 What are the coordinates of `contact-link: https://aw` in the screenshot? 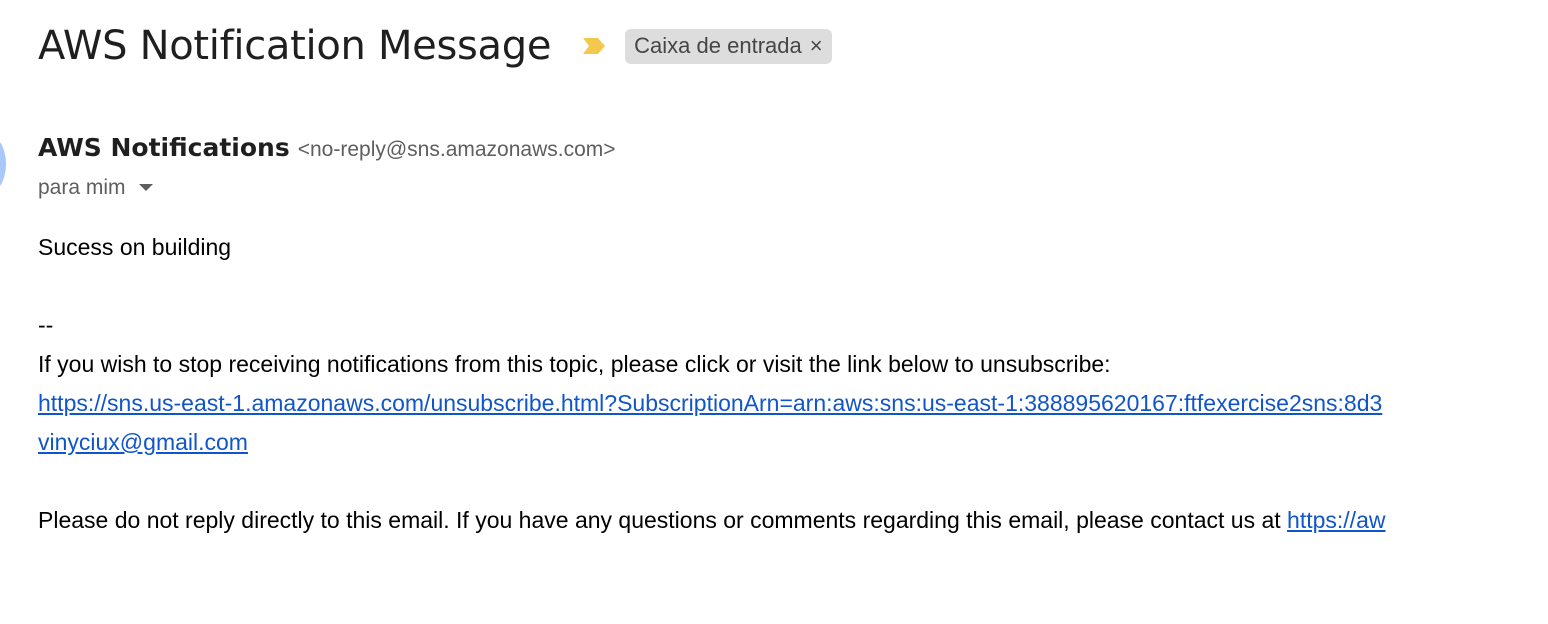 It's located at (1336, 520).